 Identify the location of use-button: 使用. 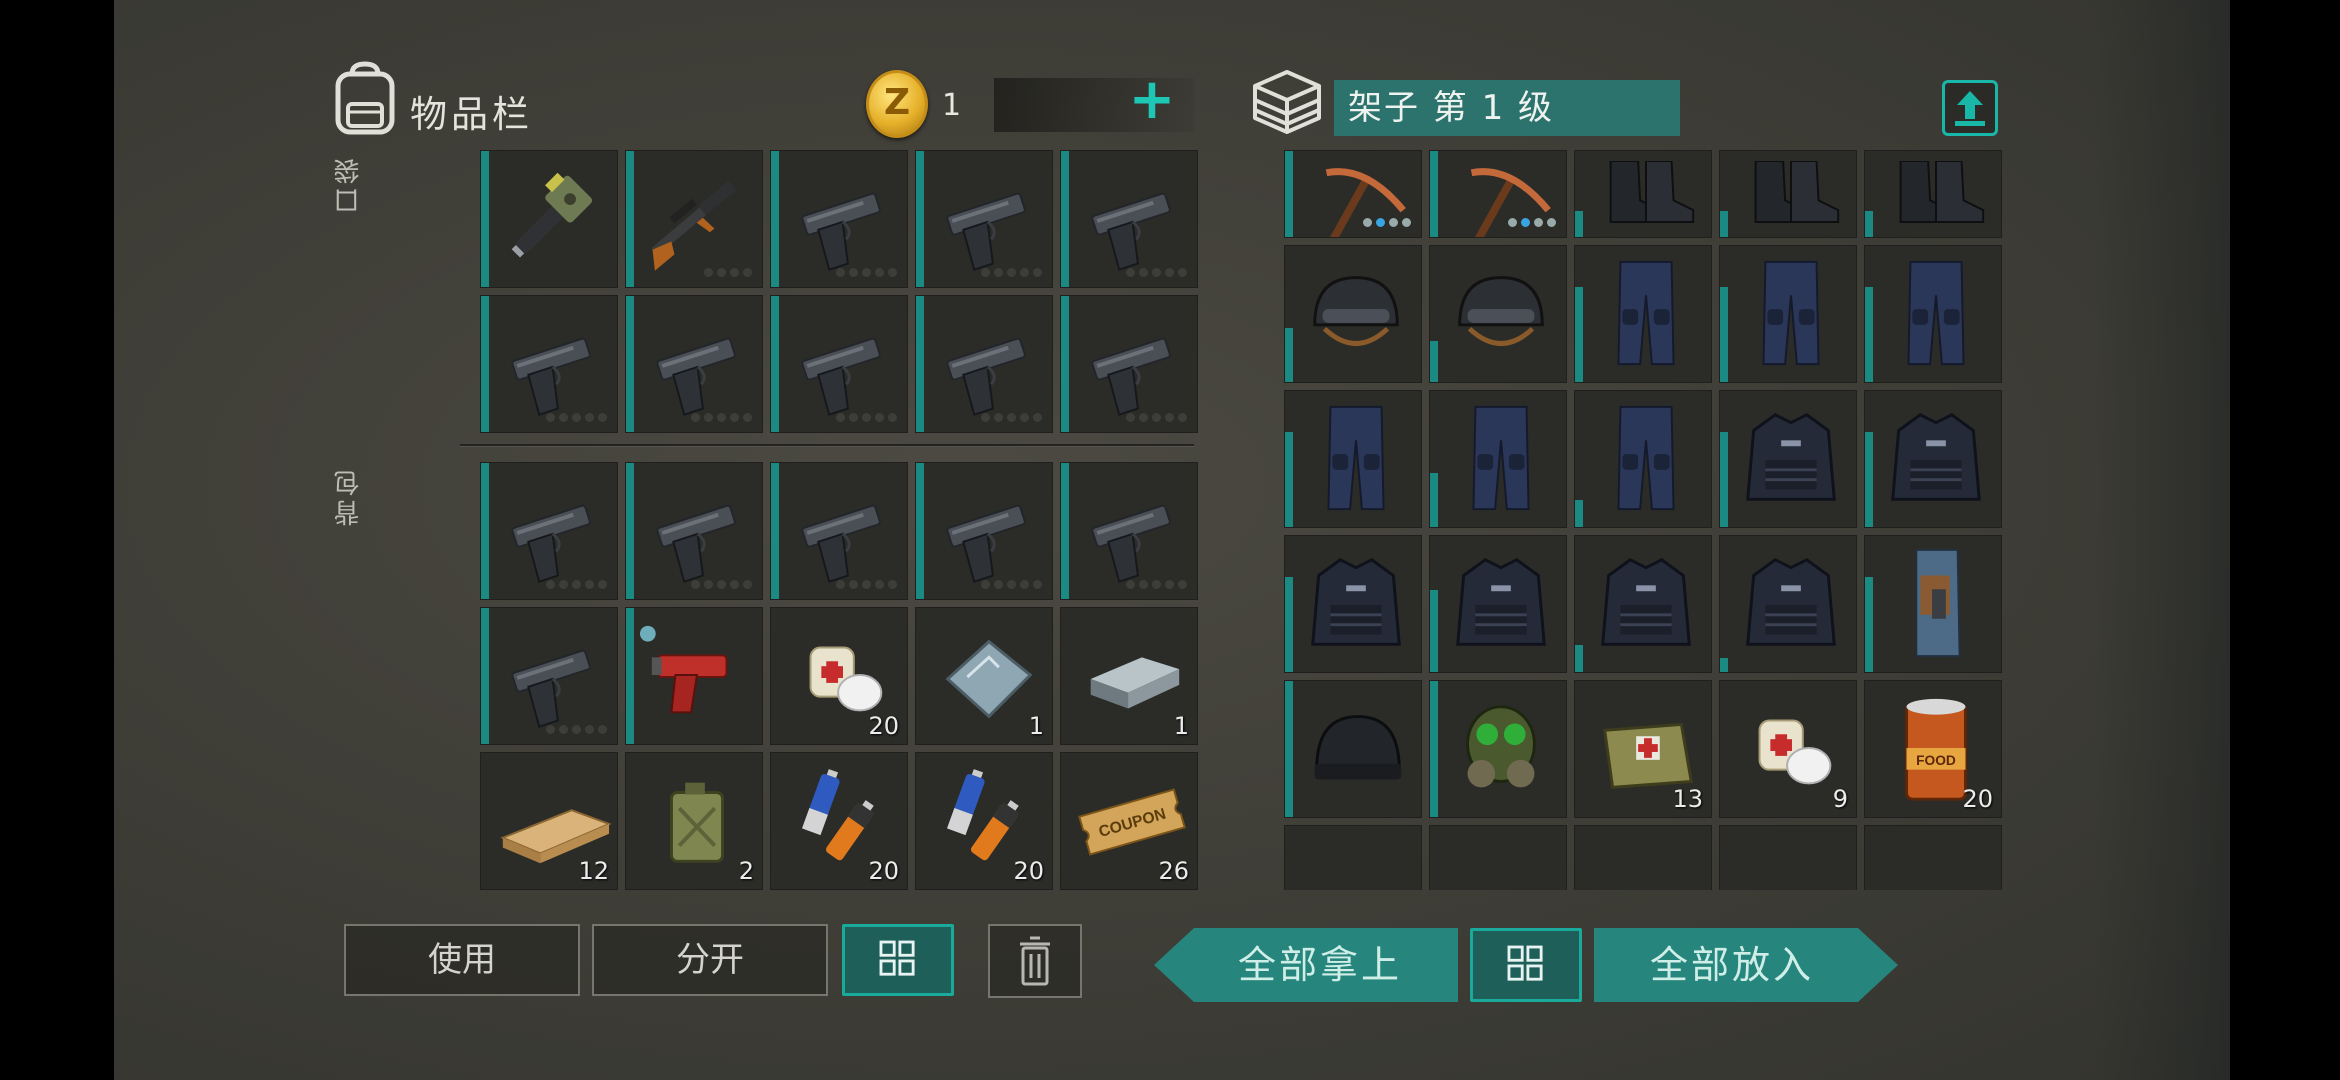
(462, 960).